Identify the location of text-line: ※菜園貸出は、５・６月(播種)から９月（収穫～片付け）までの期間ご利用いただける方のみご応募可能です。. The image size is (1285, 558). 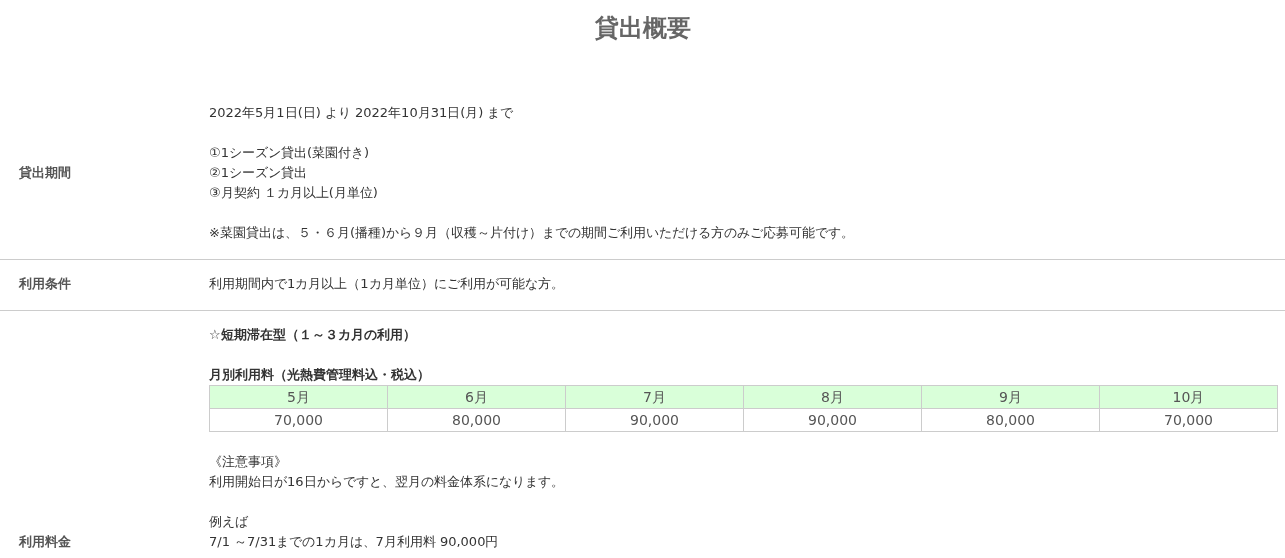
(532, 233).